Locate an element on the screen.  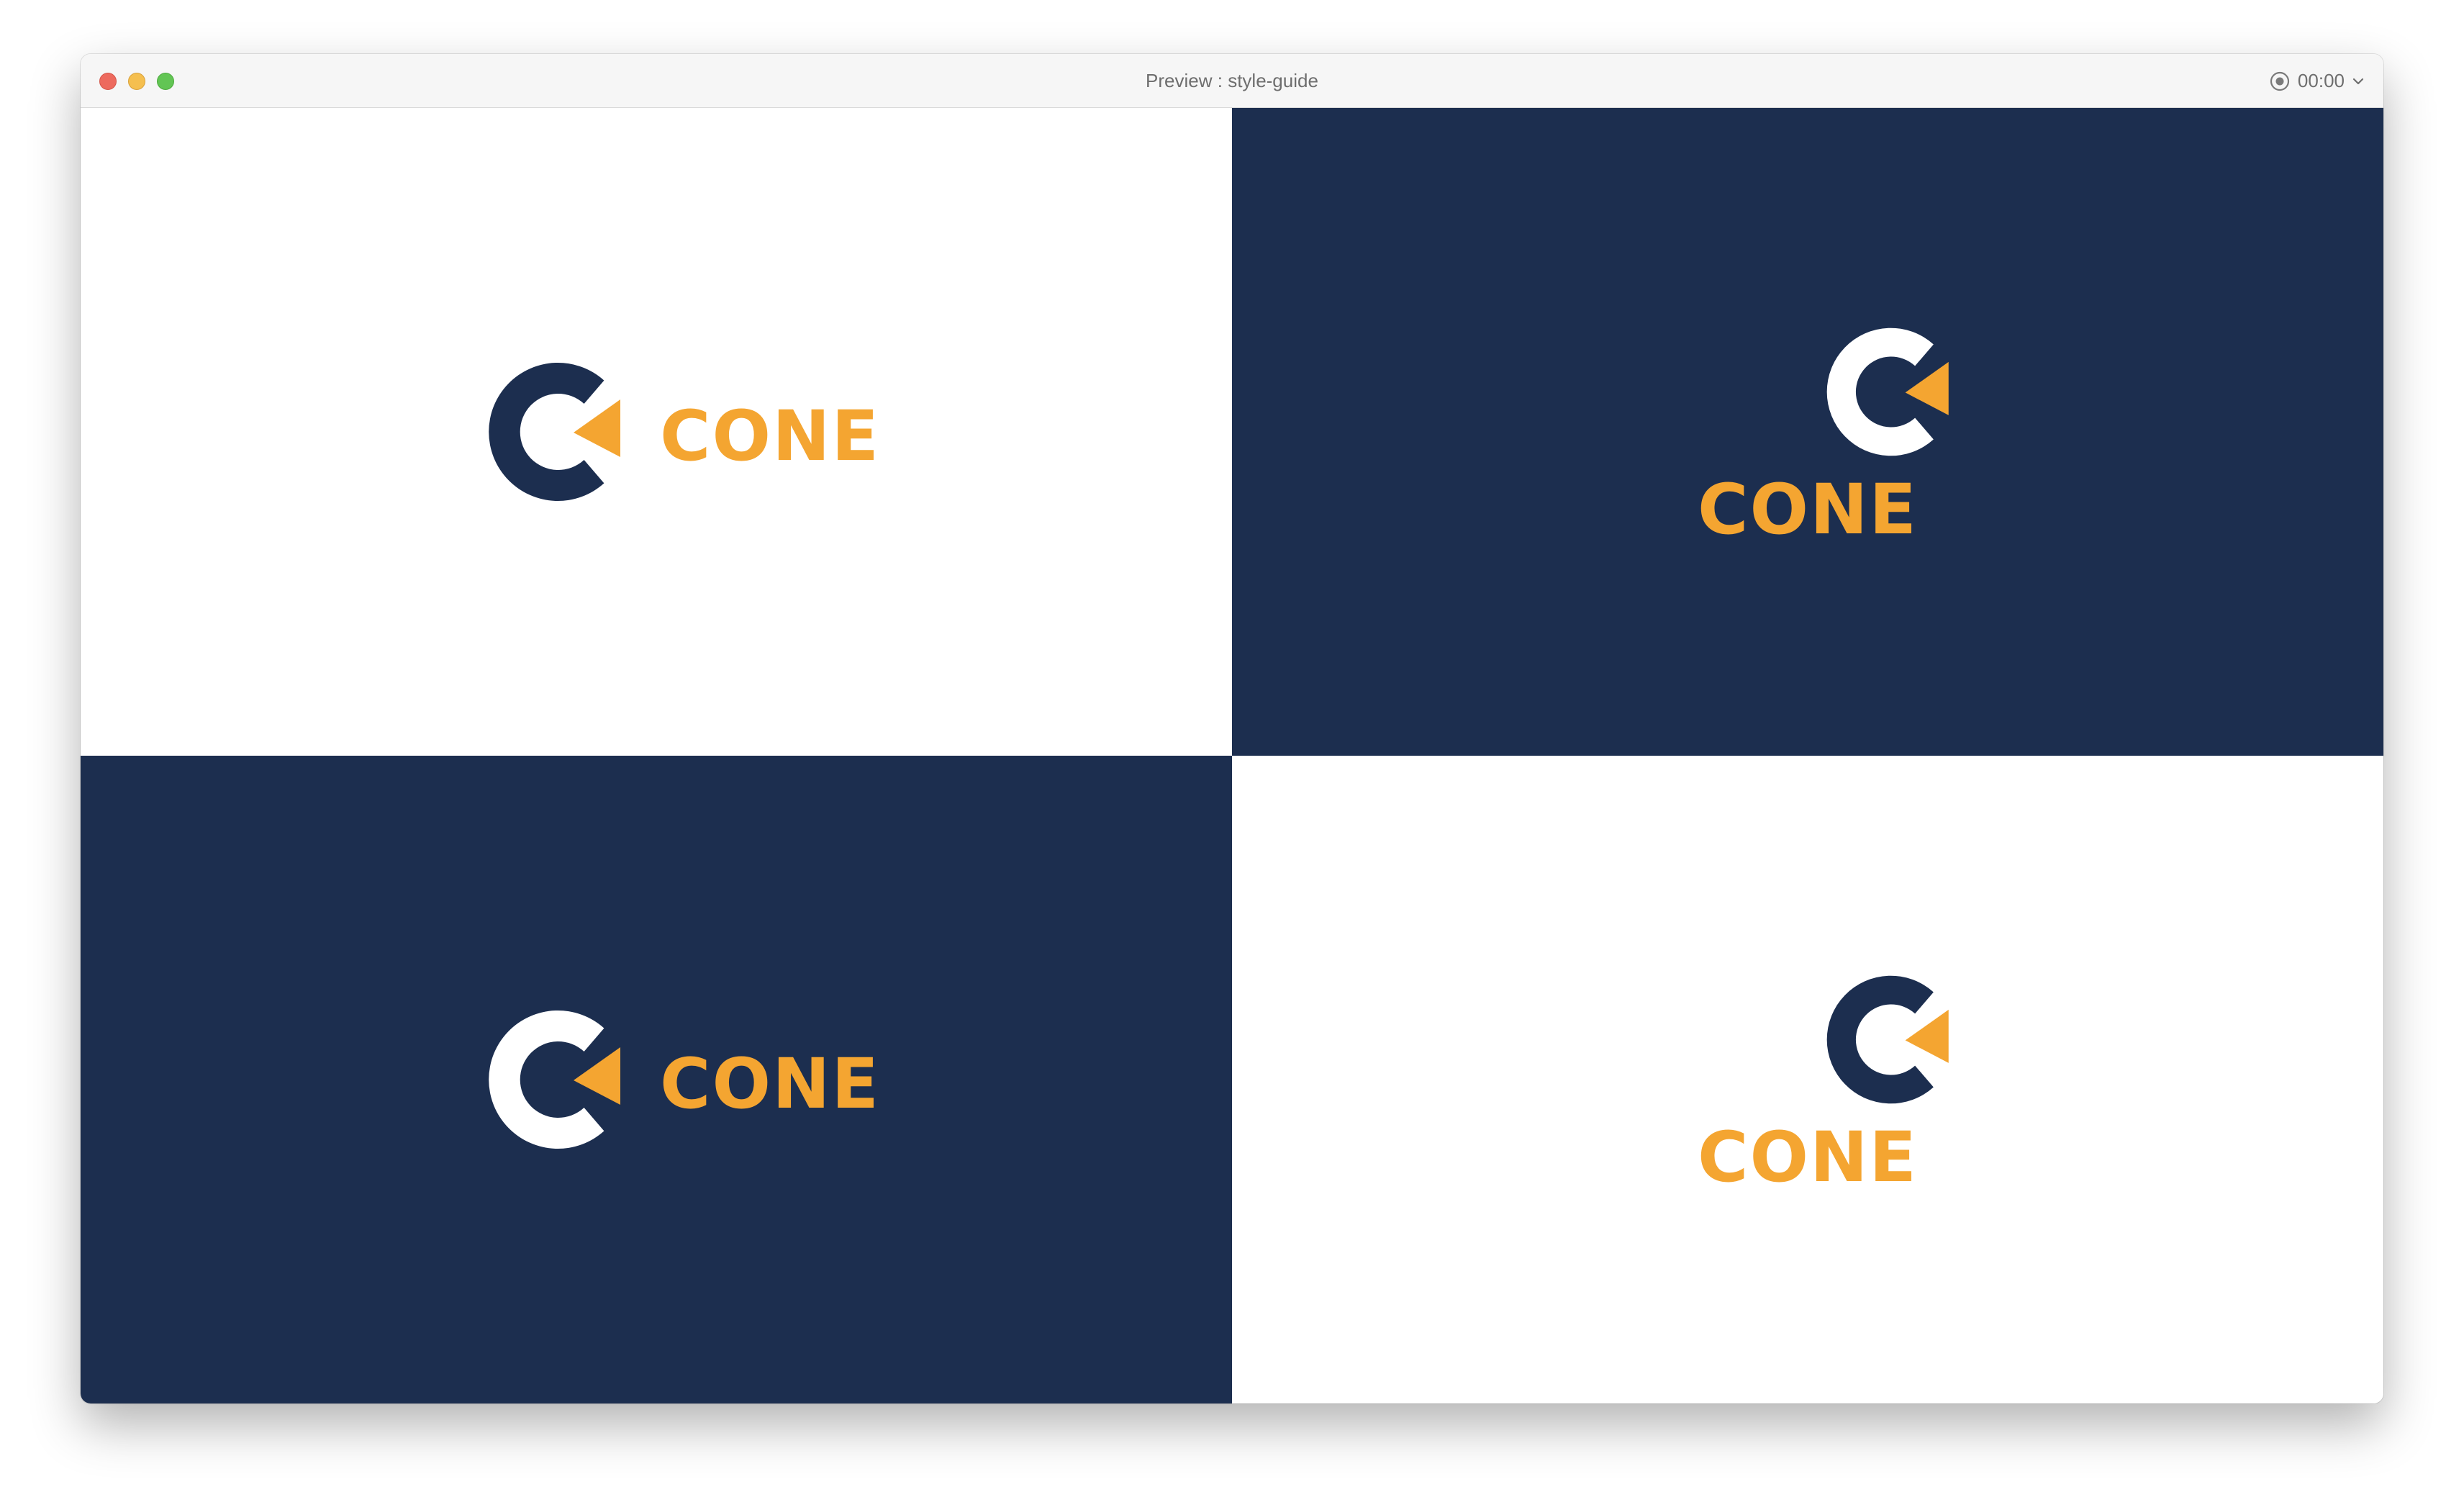
window-title: Preview : style-guide is located at coordinates (1232, 80).